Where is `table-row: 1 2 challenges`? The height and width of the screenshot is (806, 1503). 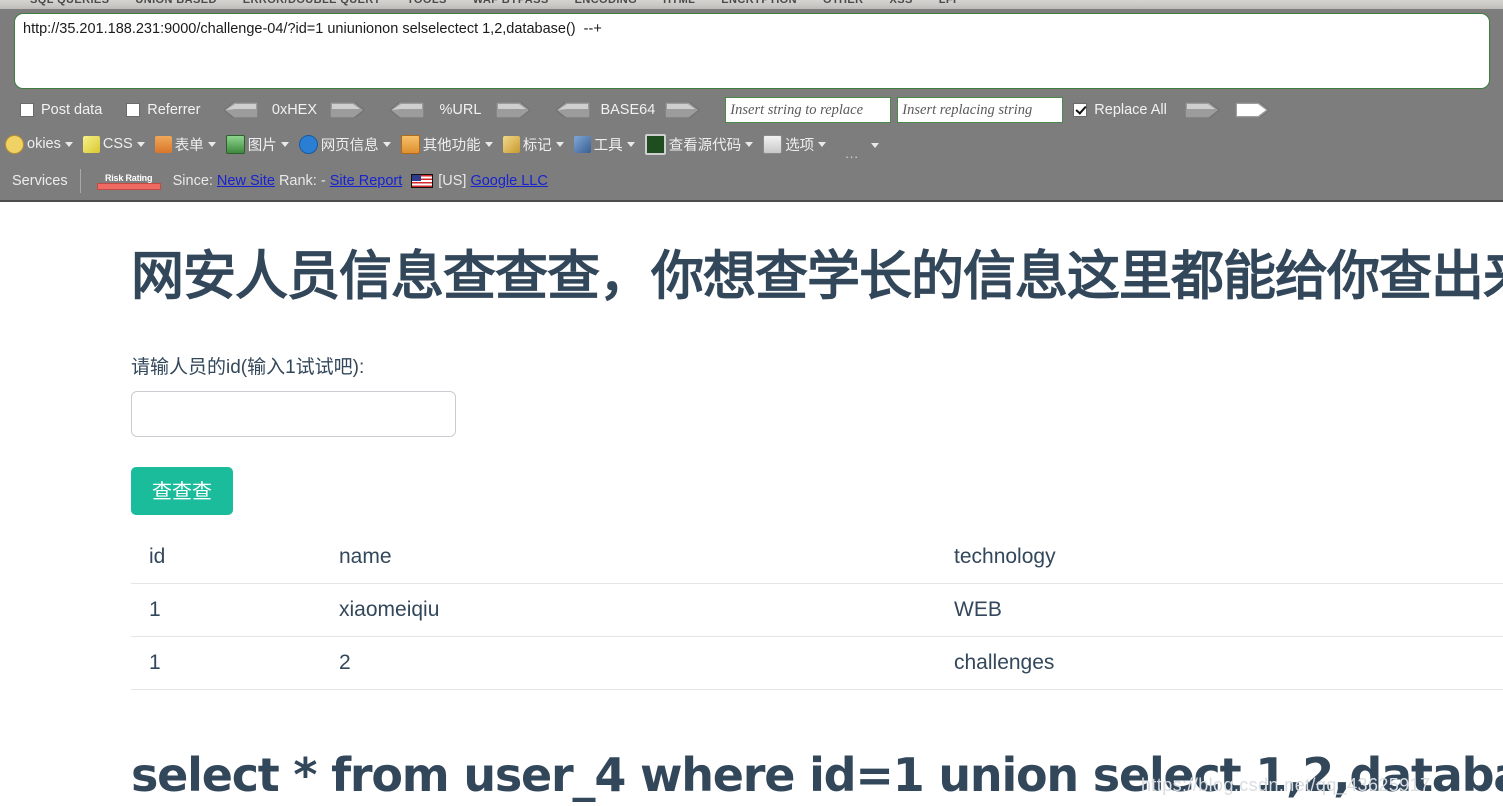
table-row: 1 2 challenges is located at coordinates (817, 663).